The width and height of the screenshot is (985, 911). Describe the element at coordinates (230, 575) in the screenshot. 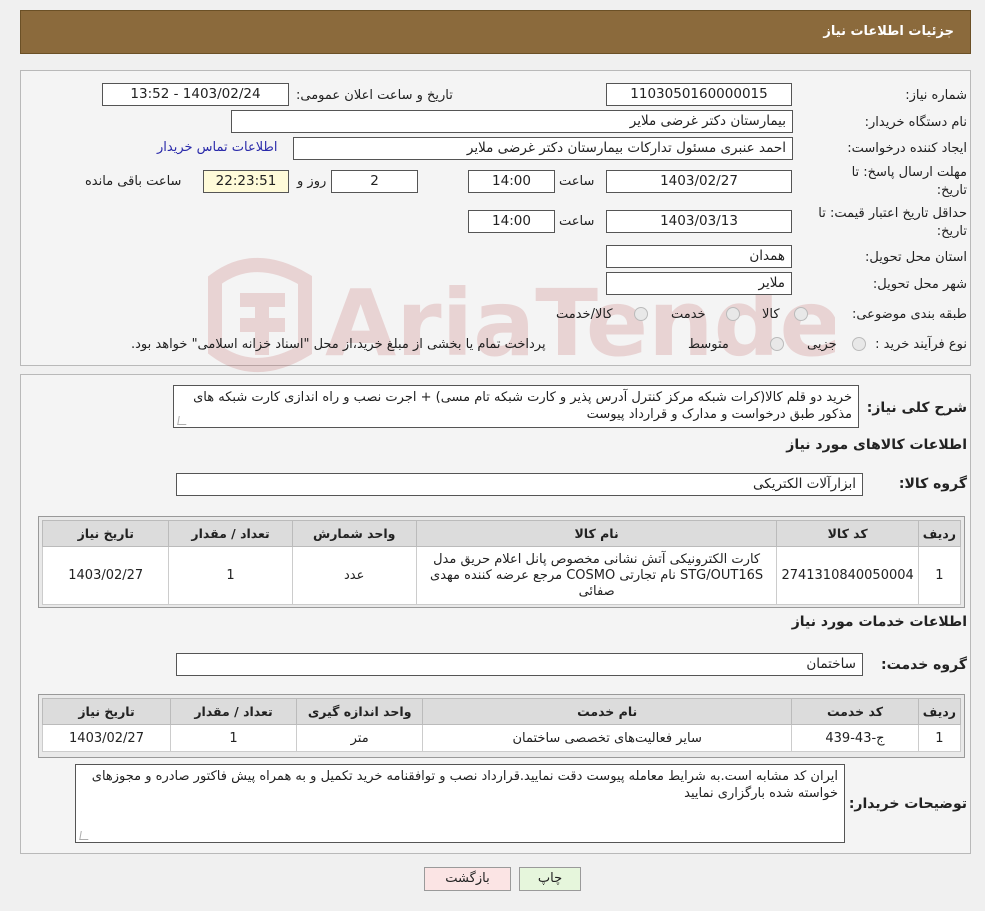

I see `cell-qty: 1` at that location.